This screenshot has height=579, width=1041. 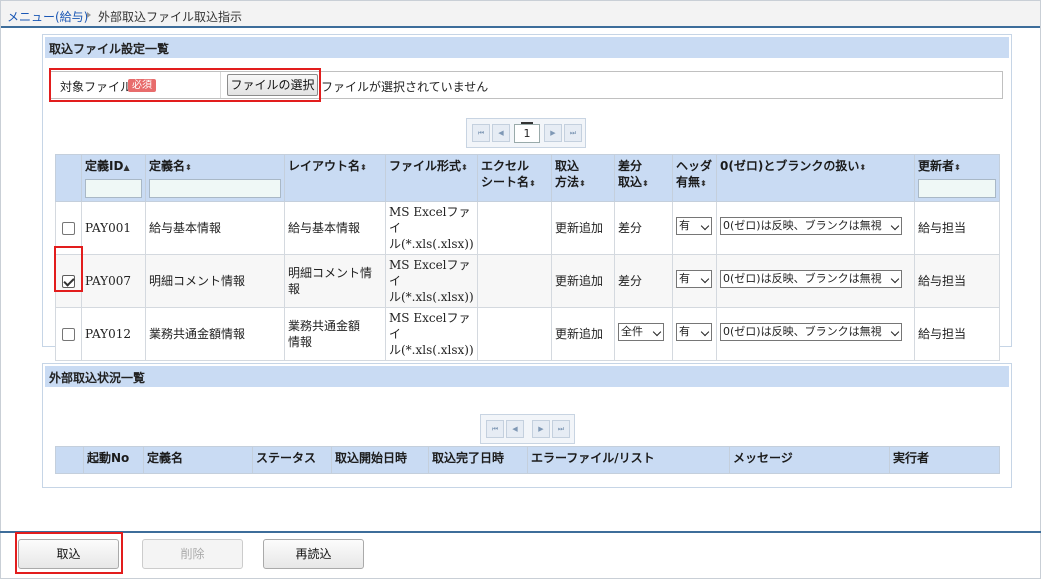 What do you see at coordinates (527, 376) in the screenshot?
I see `status-panel-title: 外部取込状況一覧` at bounding box center [527, 376].